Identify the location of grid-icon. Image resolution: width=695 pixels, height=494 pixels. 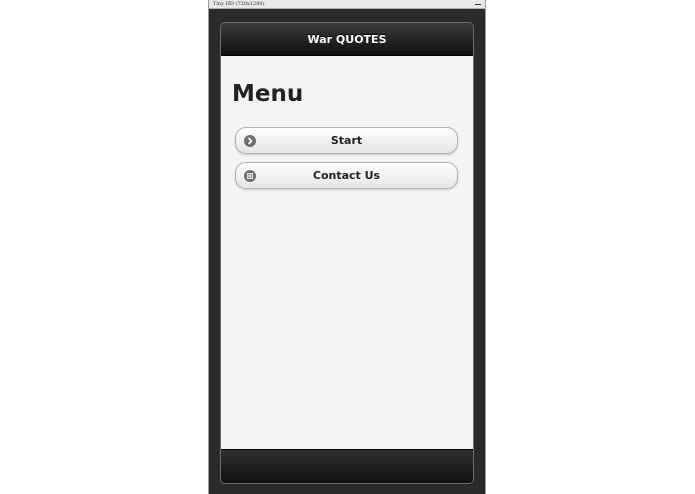
(250, 176).